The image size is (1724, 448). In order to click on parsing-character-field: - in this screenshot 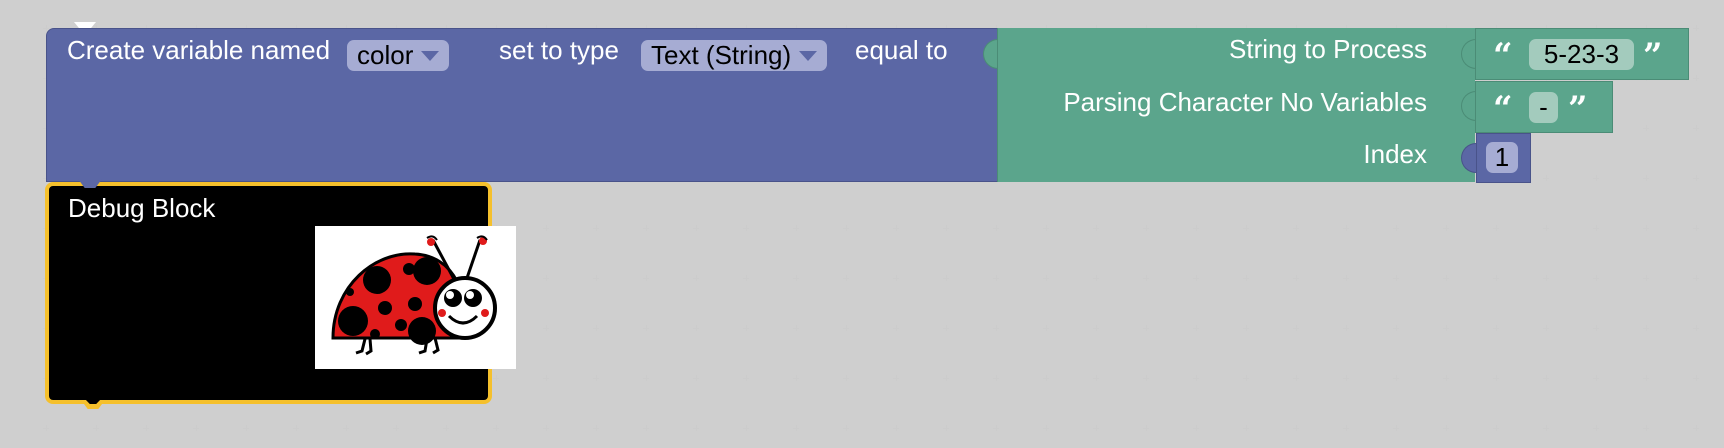, I will do `click(1543, 107)`.